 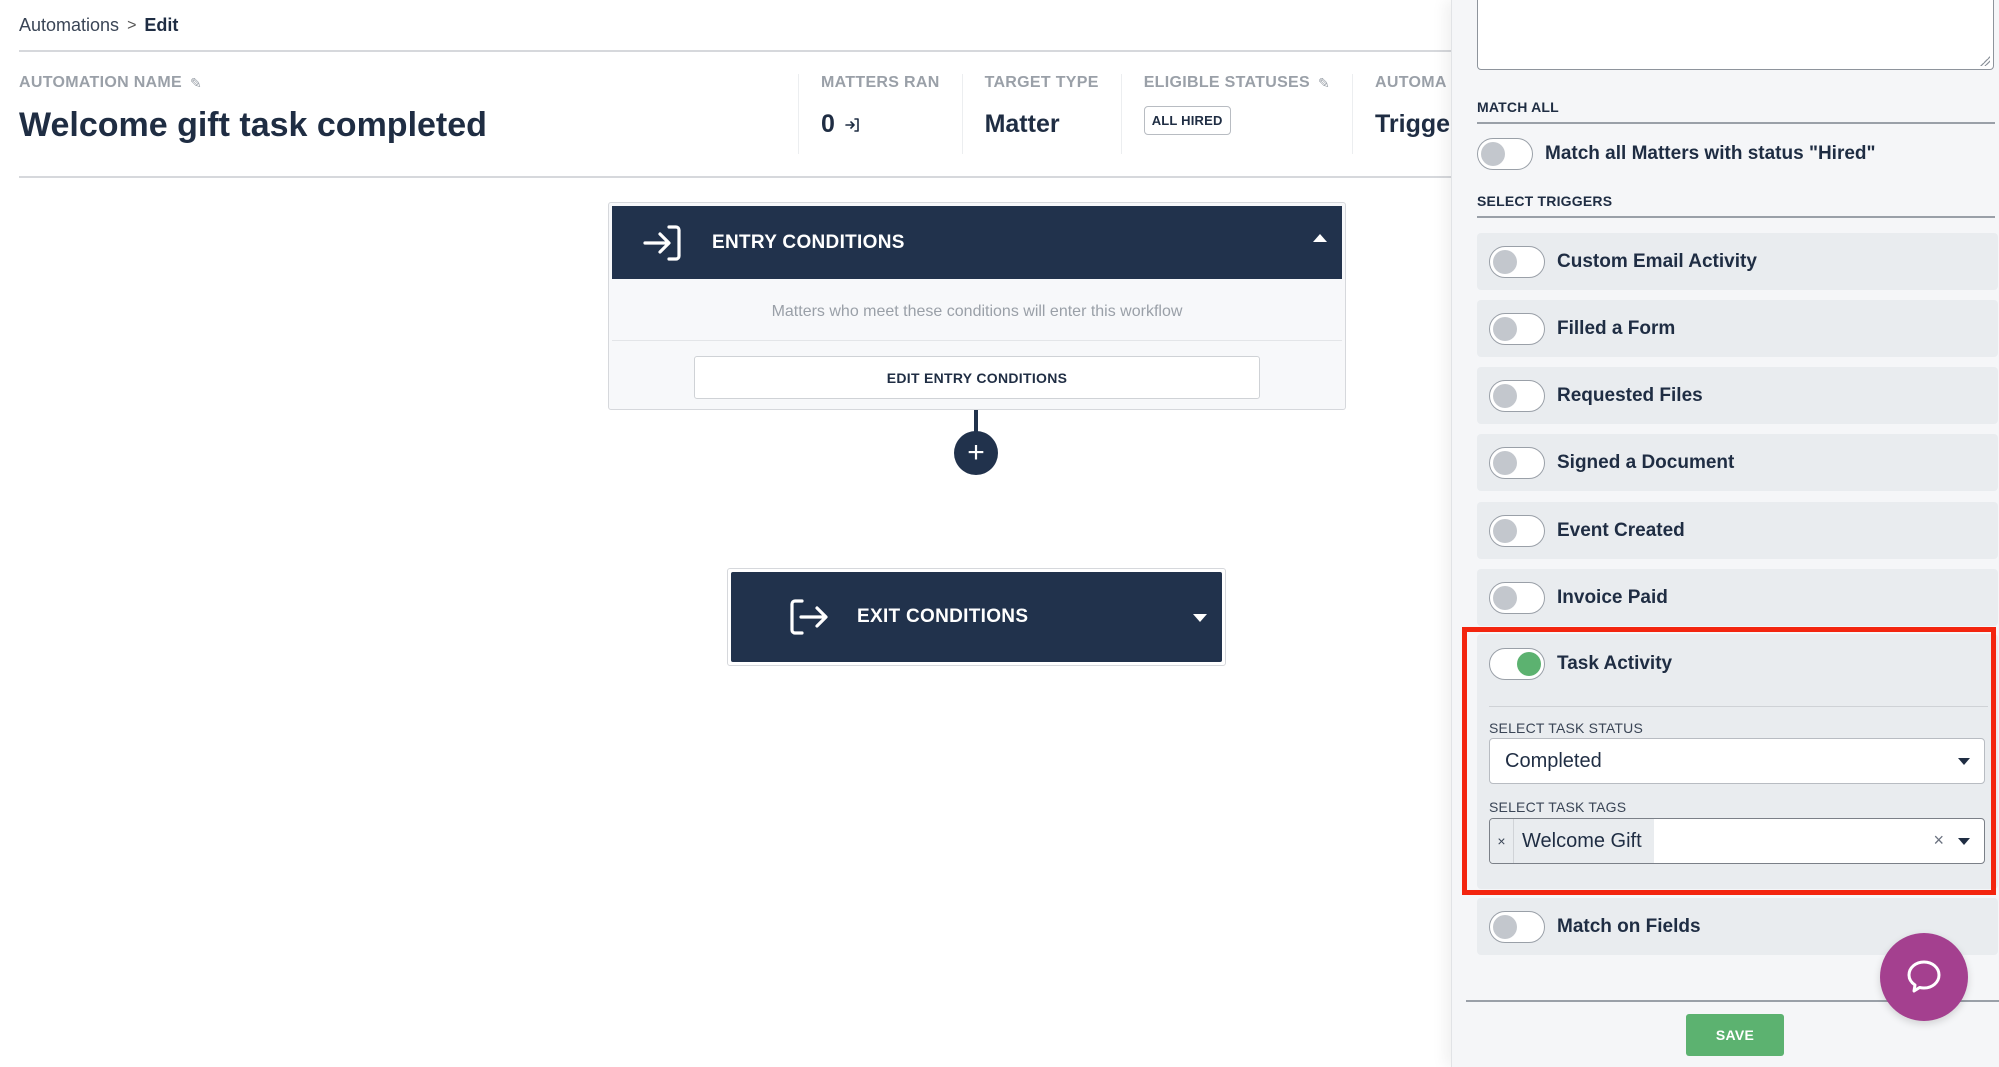 I want to click on trigger-toggle-match-on-fields, so click(x=1517, y=926).